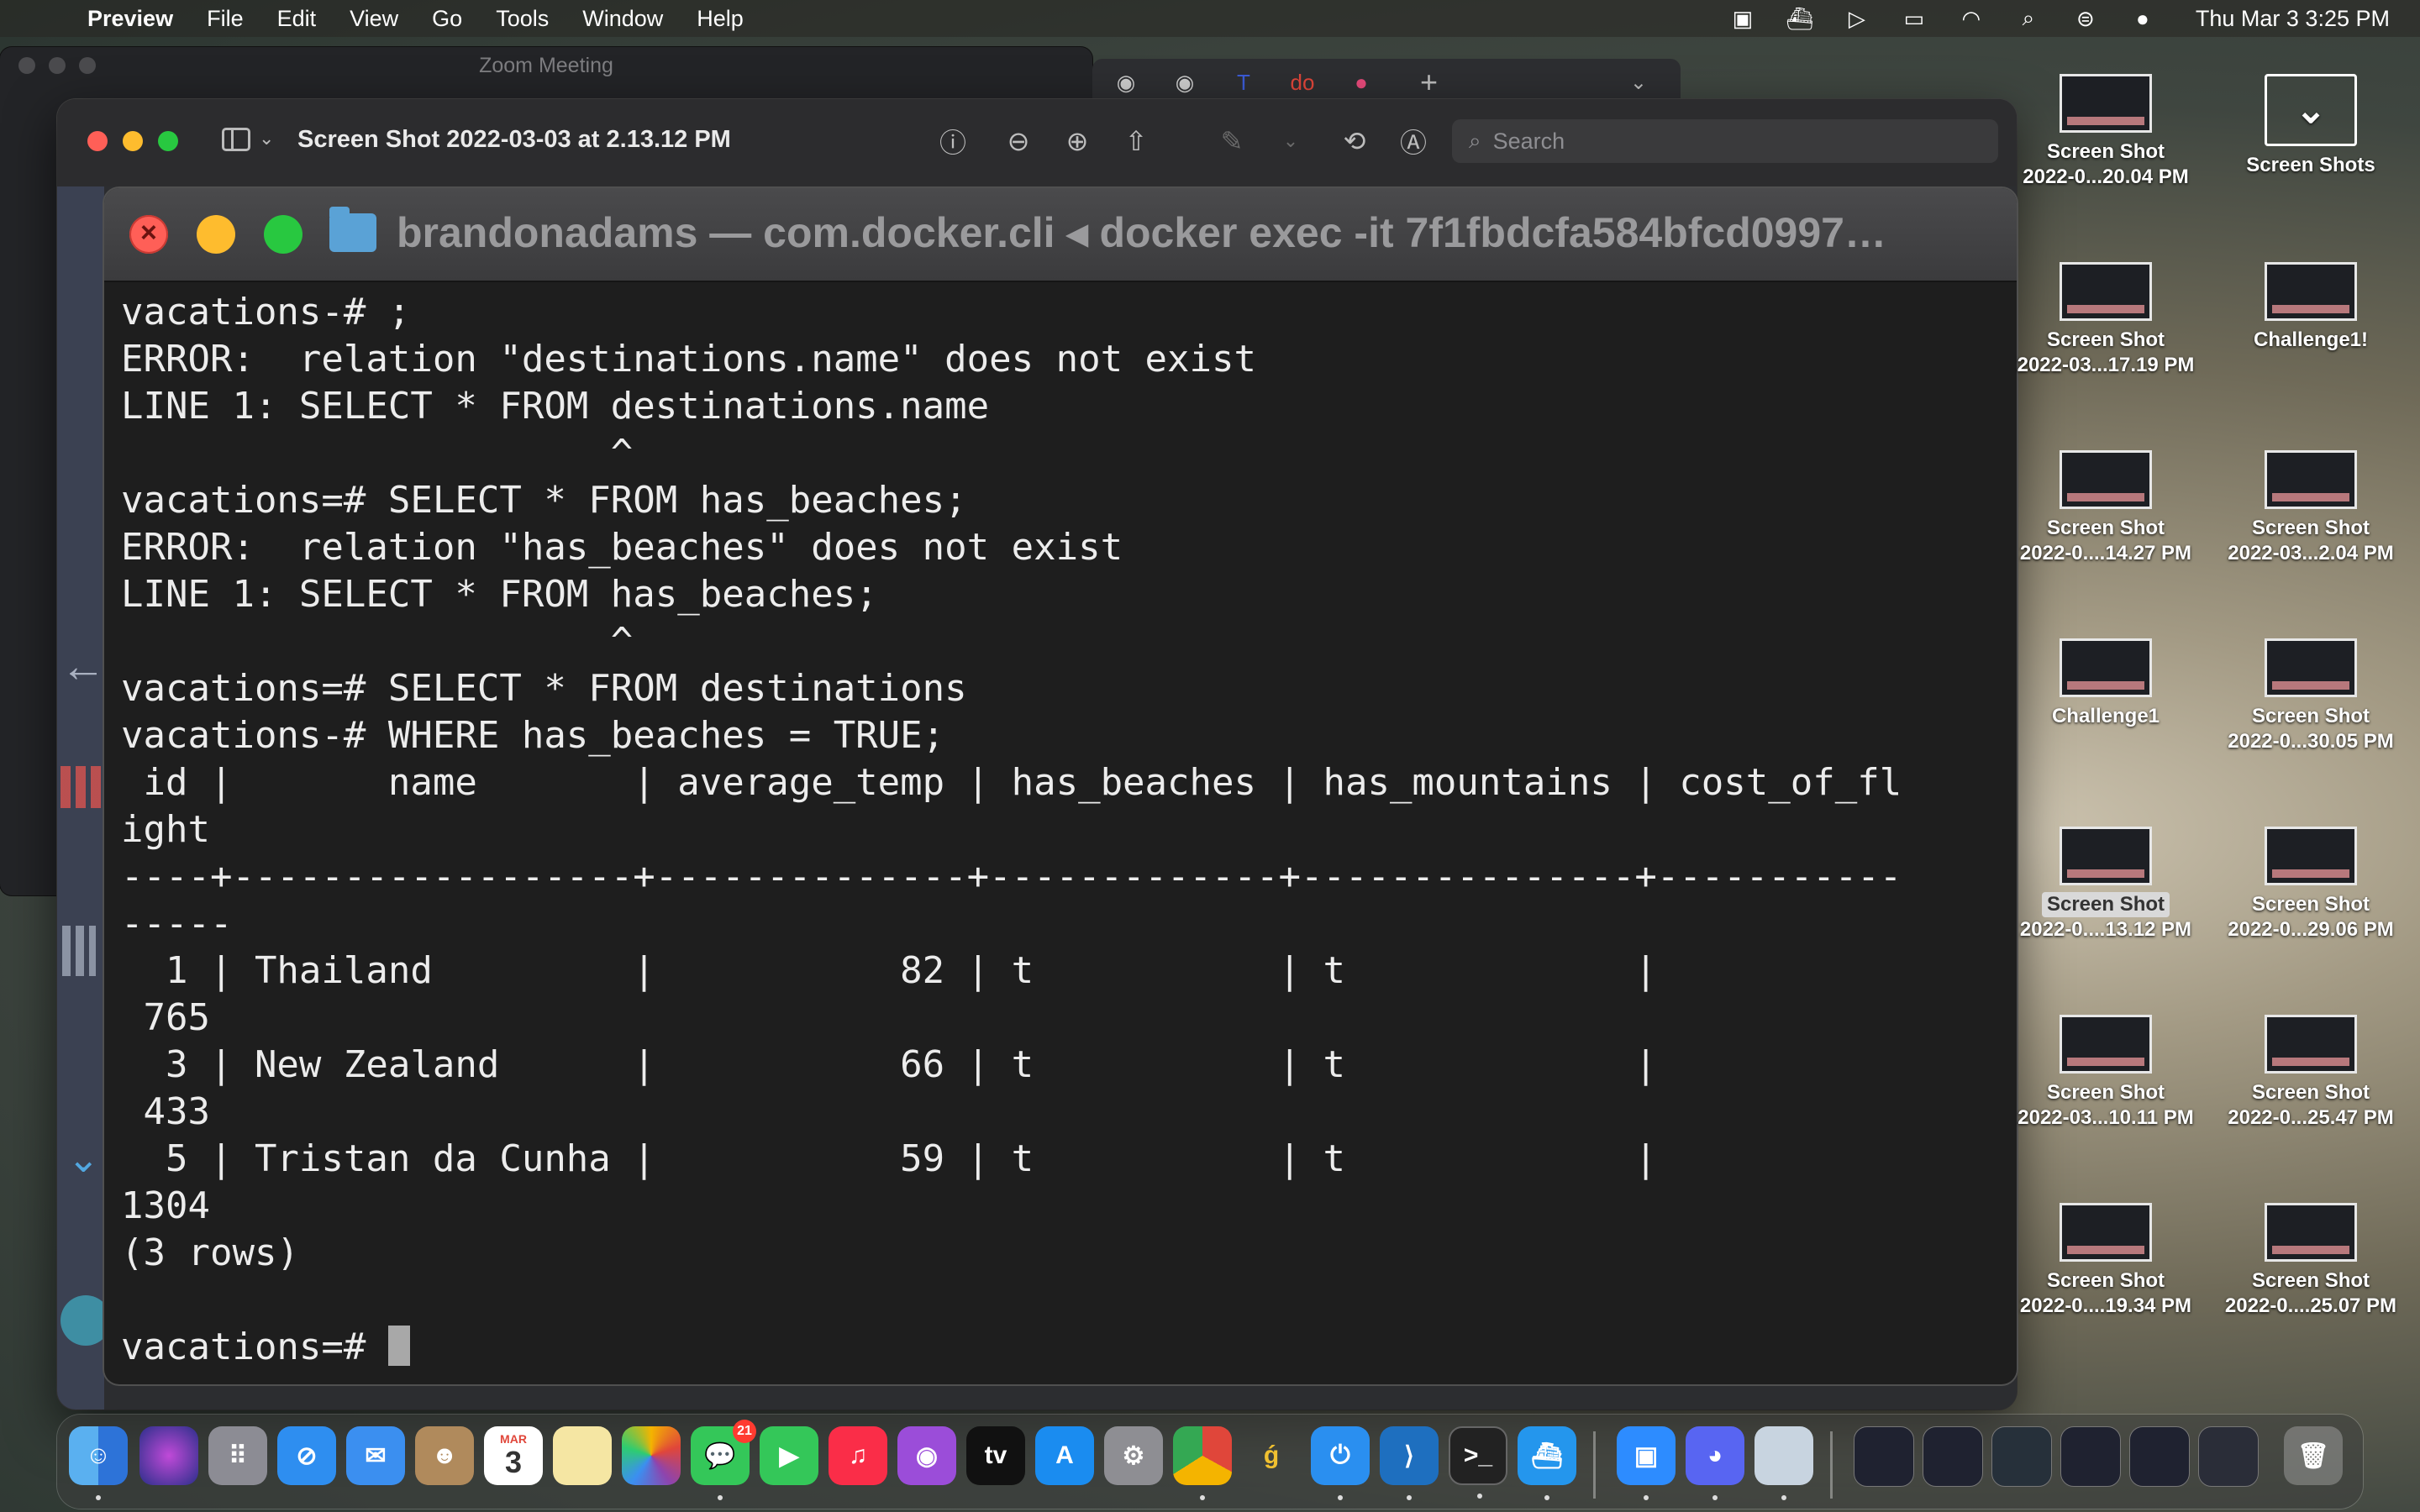 The height and width of the screenshot is (1512, 2420). What do you see at coordinates (858, 1455) in the screenshot?
I see `music-icon: ♫` at bounding box center [858, 1455].